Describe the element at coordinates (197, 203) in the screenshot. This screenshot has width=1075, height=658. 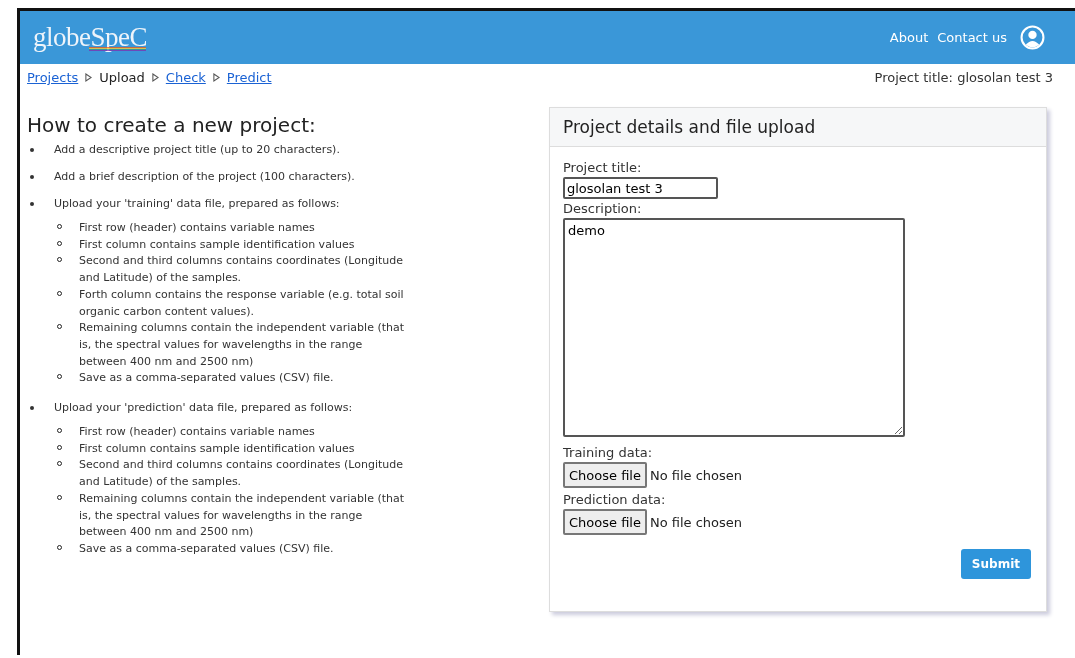
I see `instruction-text: Upload your 'training' data file, prepared as follows:` at that location.